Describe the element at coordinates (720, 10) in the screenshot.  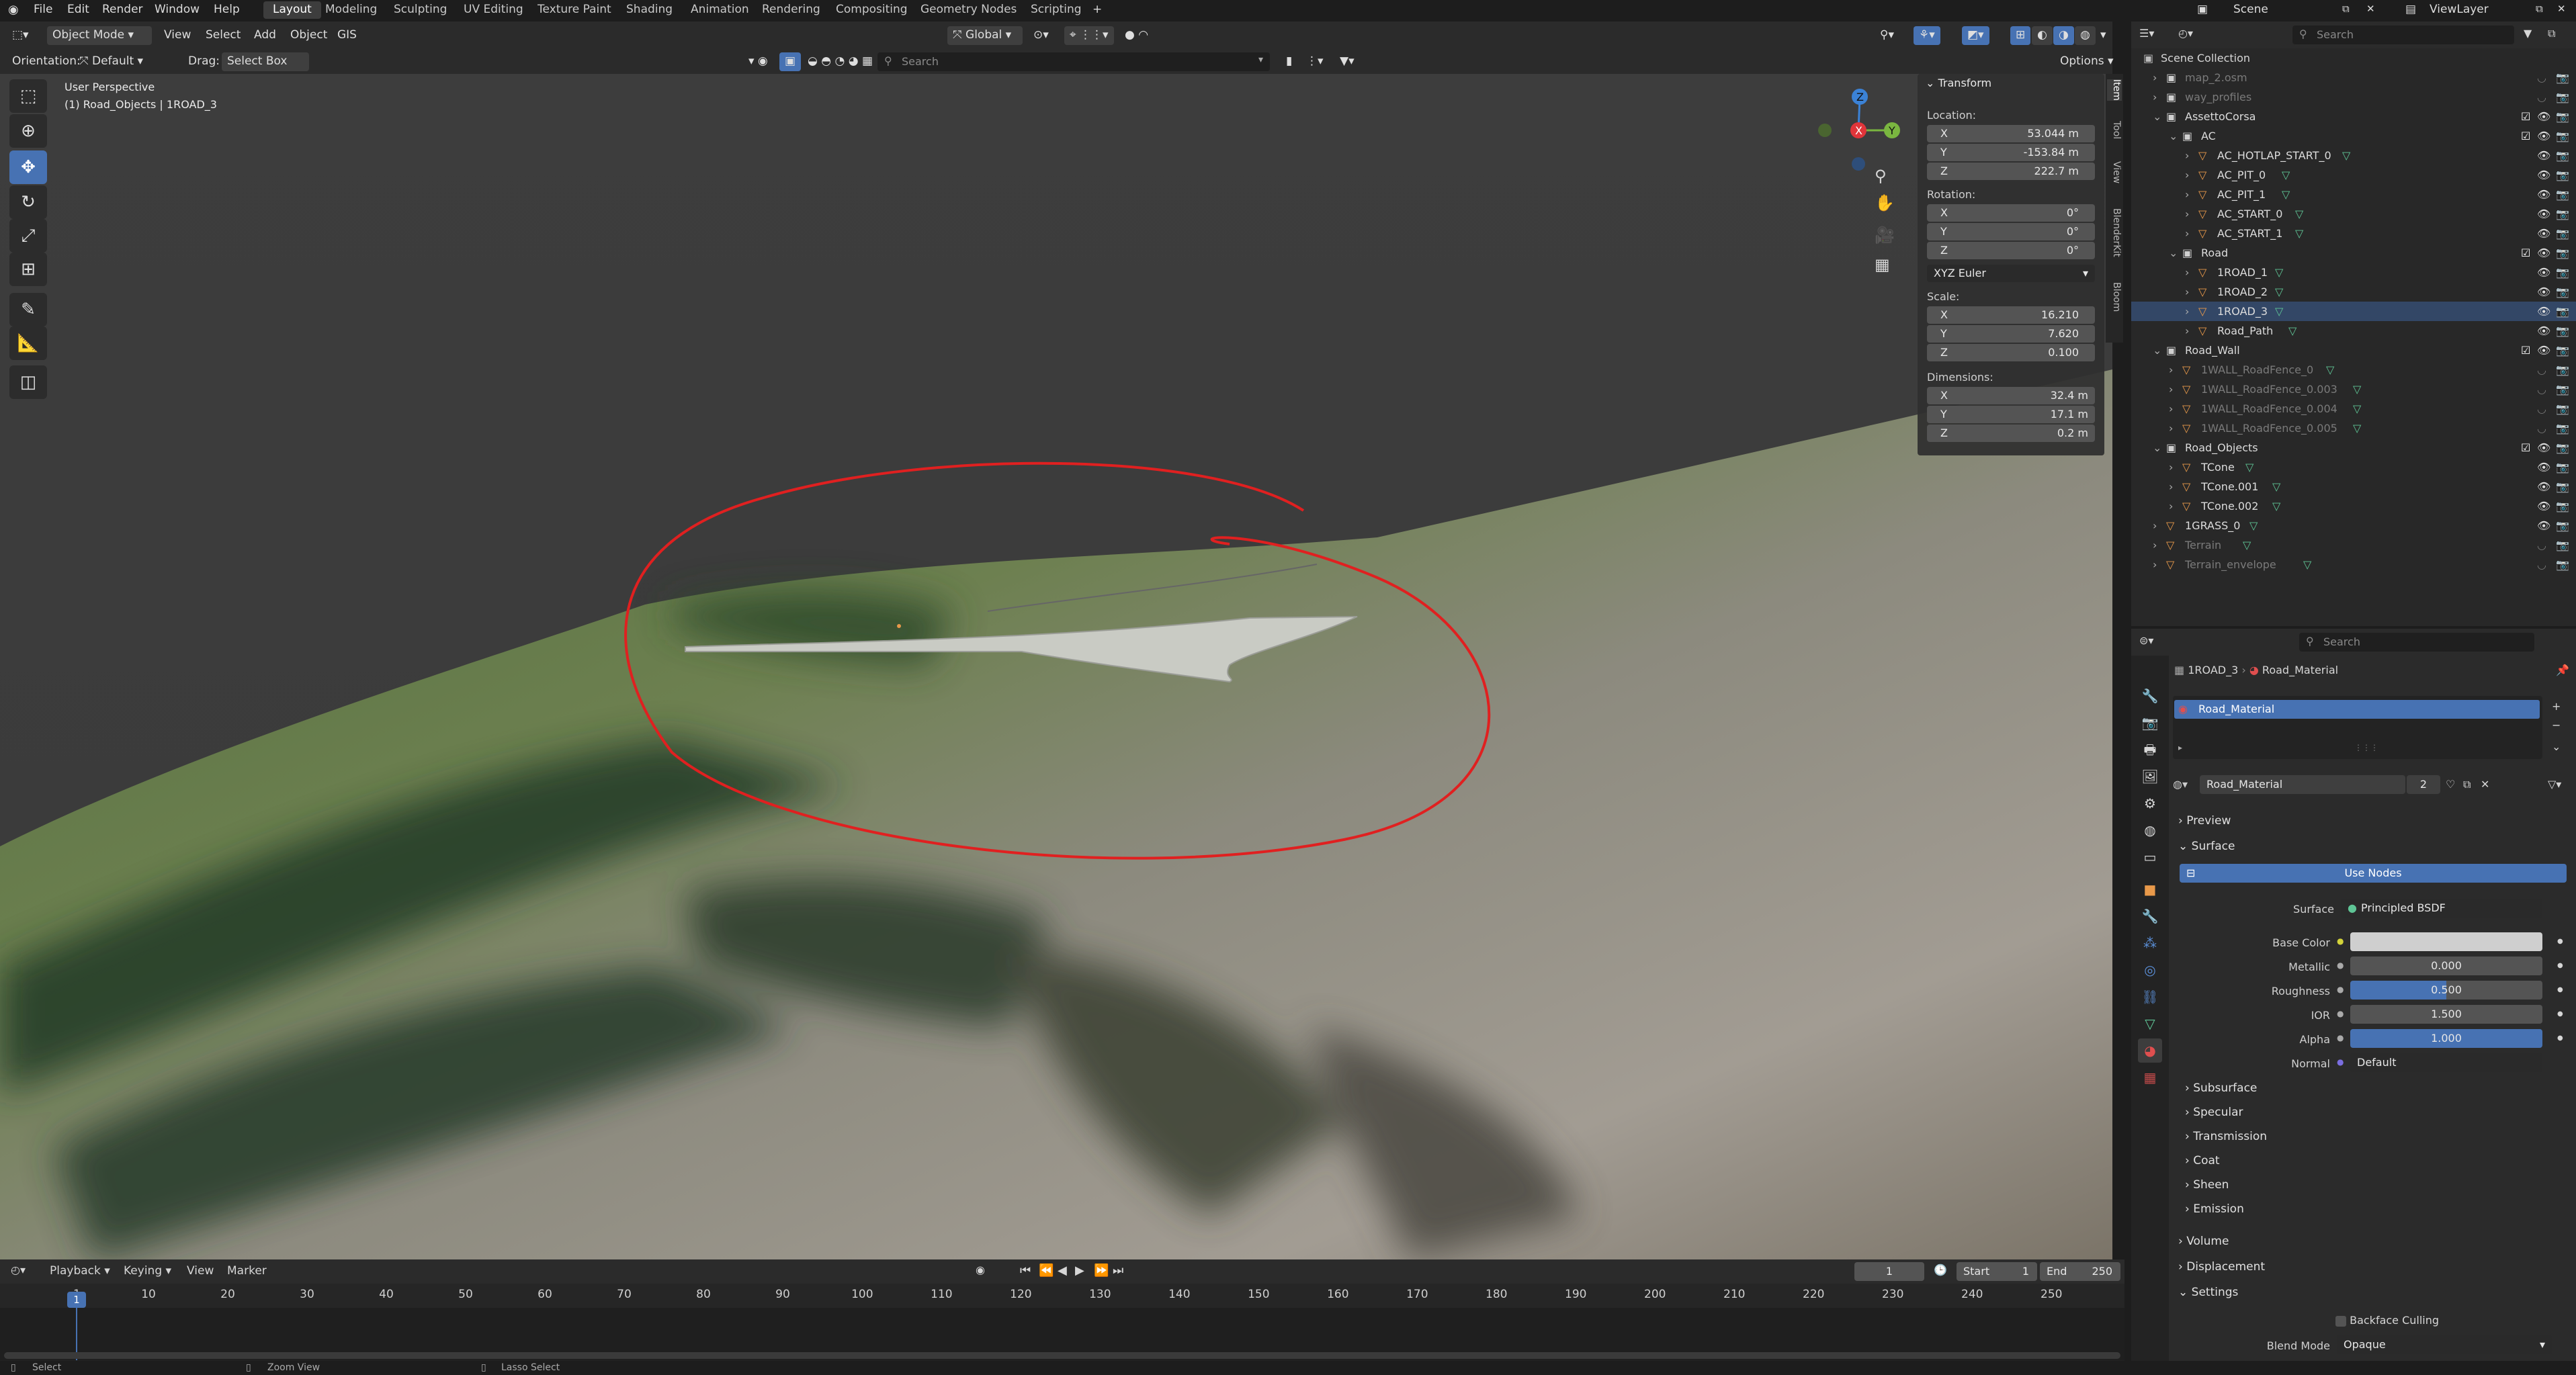
I see `workspace-tab-animation: Animation` at that location.